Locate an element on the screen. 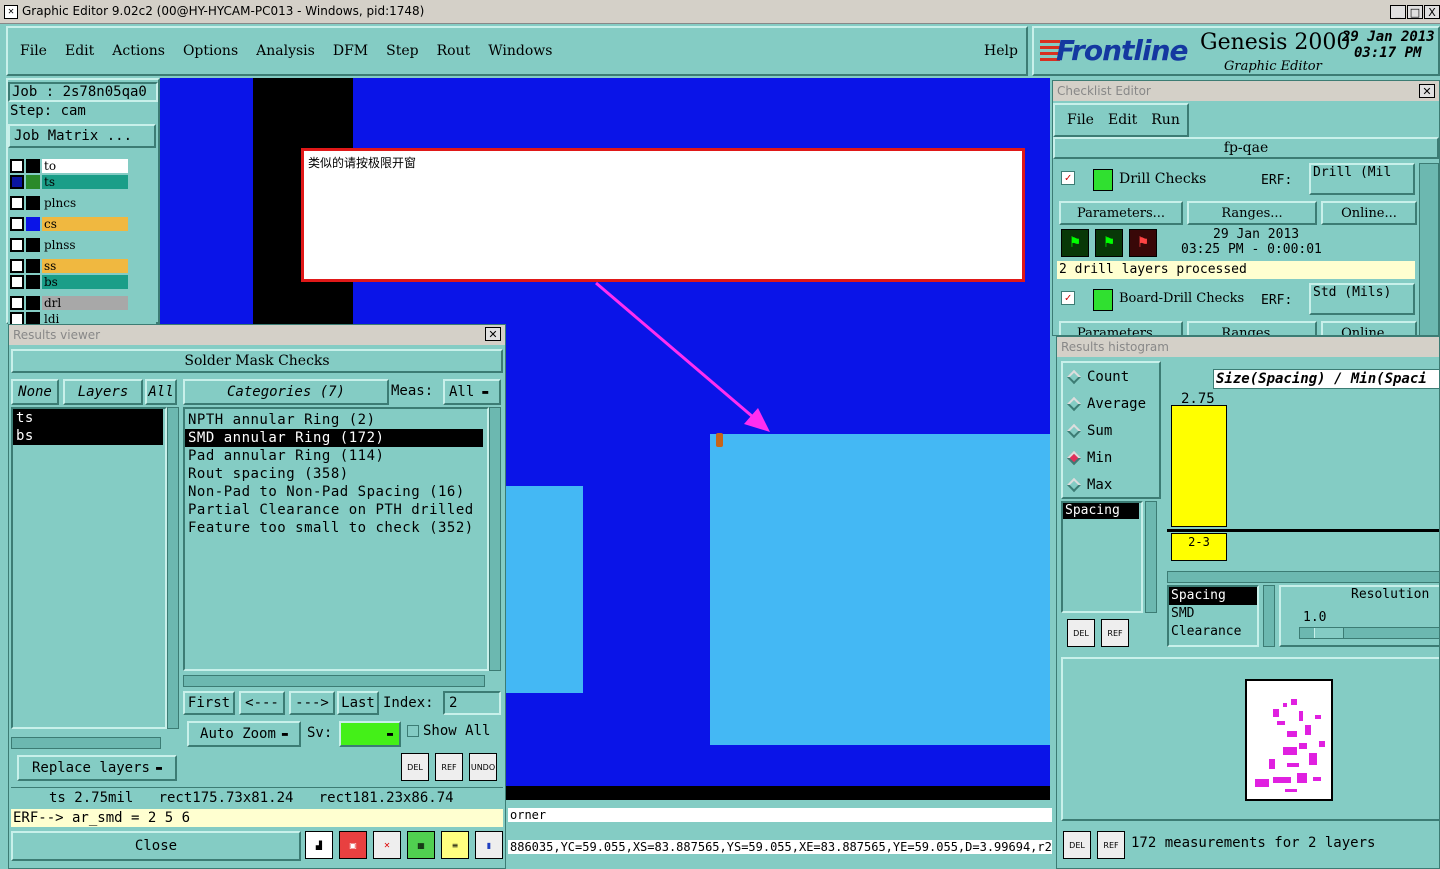  category-item: Feature too small to check (352) is located at coordinates (336, 528).